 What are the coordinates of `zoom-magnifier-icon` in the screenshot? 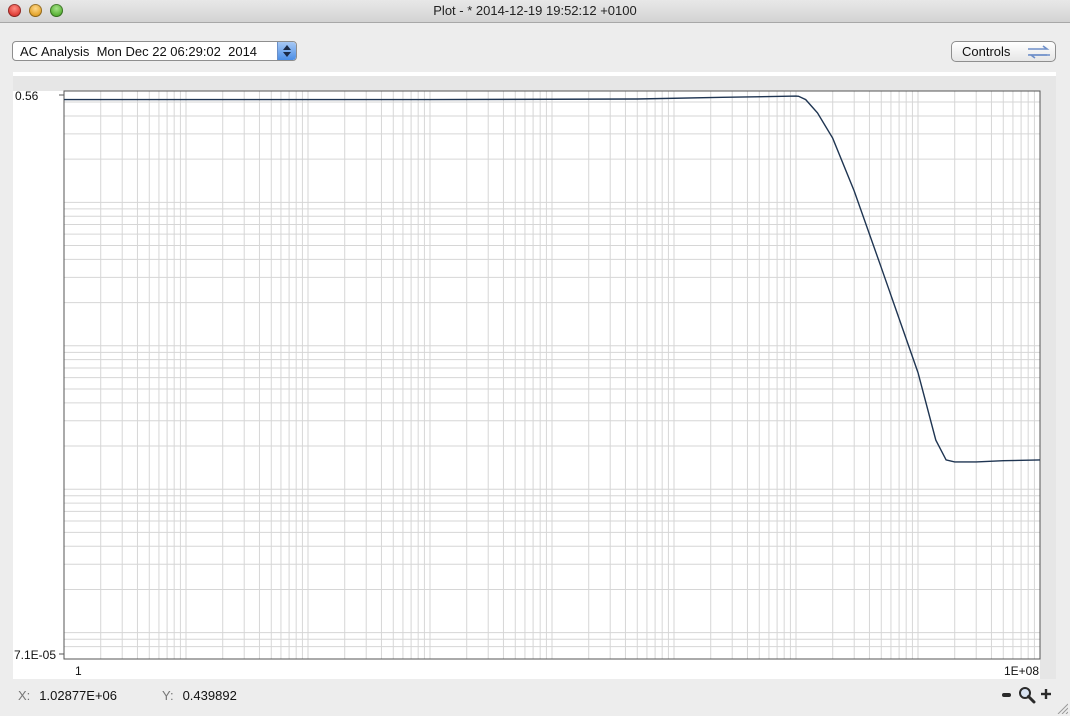 It's located at (1027, 695).